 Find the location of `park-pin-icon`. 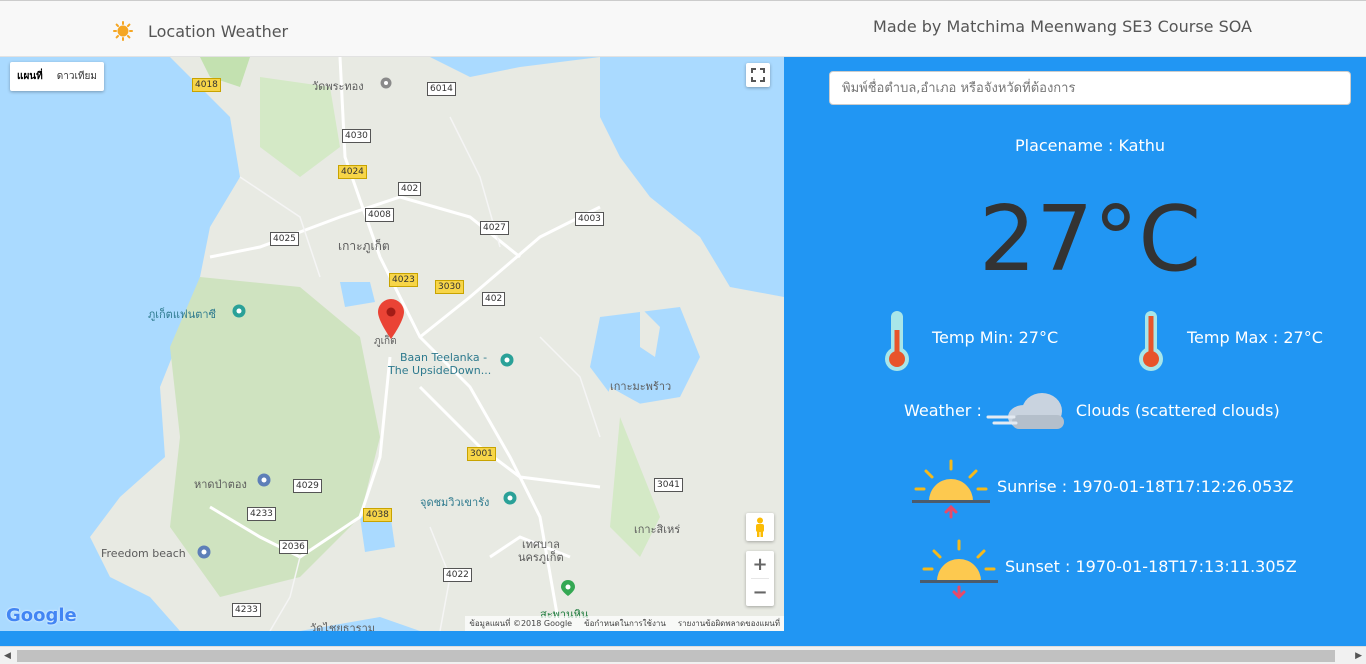

park-pin-icon is located at coordinates (568, 588).